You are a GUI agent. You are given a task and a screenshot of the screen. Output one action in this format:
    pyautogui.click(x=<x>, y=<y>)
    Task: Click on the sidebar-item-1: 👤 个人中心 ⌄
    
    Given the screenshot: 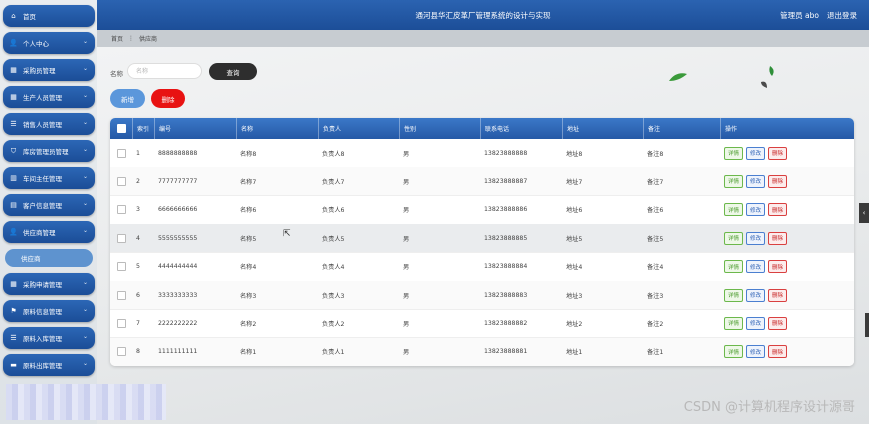 What is the action you would take?
    pyautogui.click(x=49, y=43)
    